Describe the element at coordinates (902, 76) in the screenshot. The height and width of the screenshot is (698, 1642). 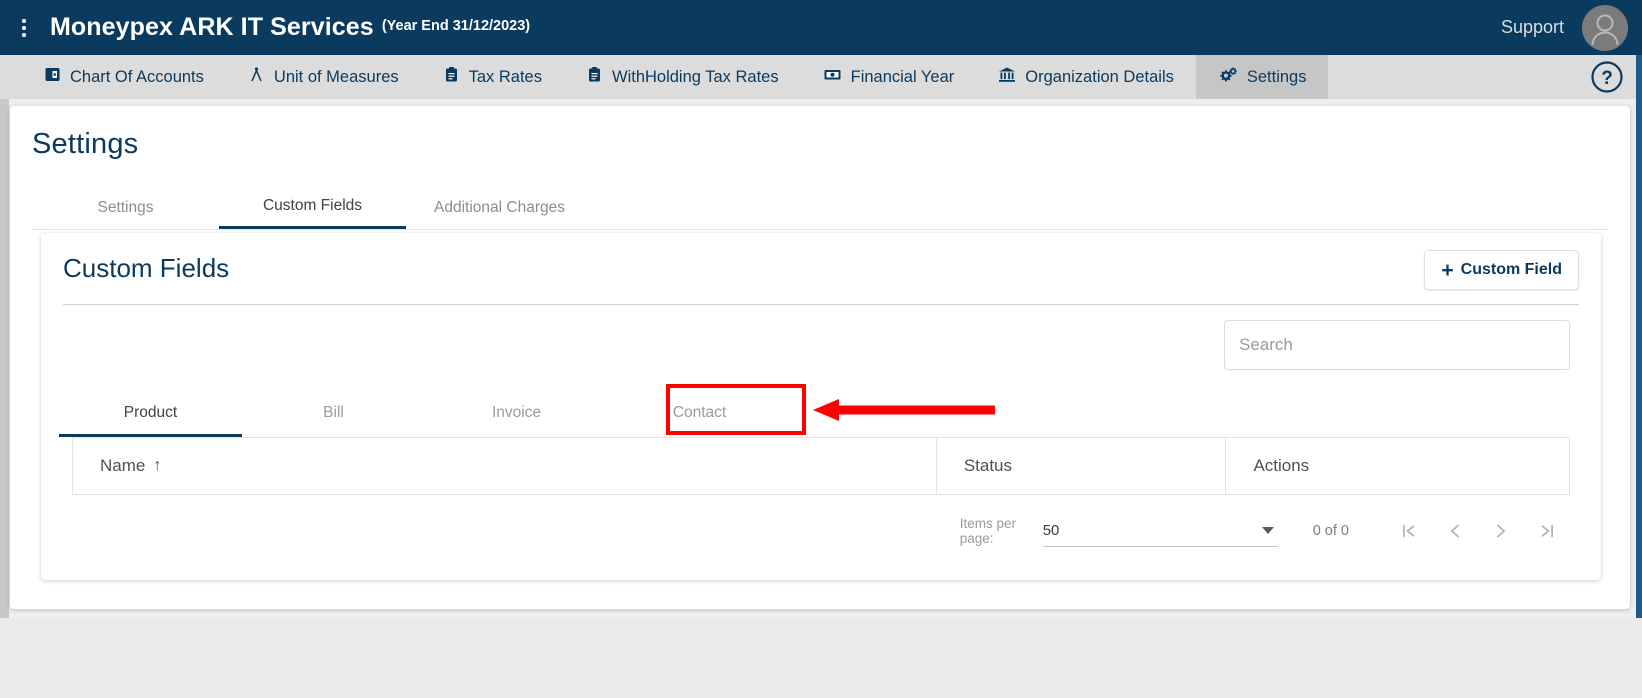
I see `nav-item-label: Financial Year` at that location.